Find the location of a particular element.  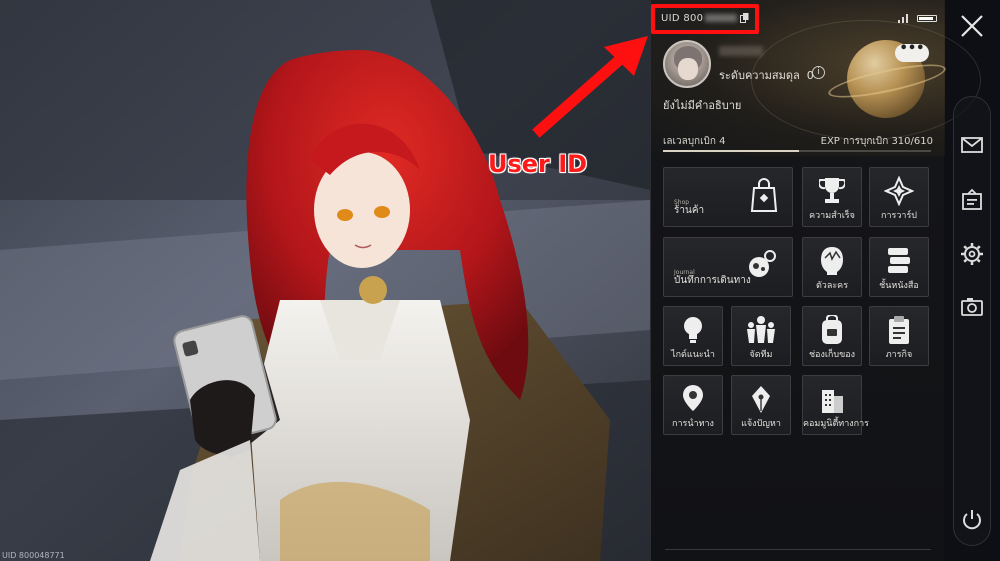

menu-feedback: แจ้งปัญหา is located at coordinates (761, 405).